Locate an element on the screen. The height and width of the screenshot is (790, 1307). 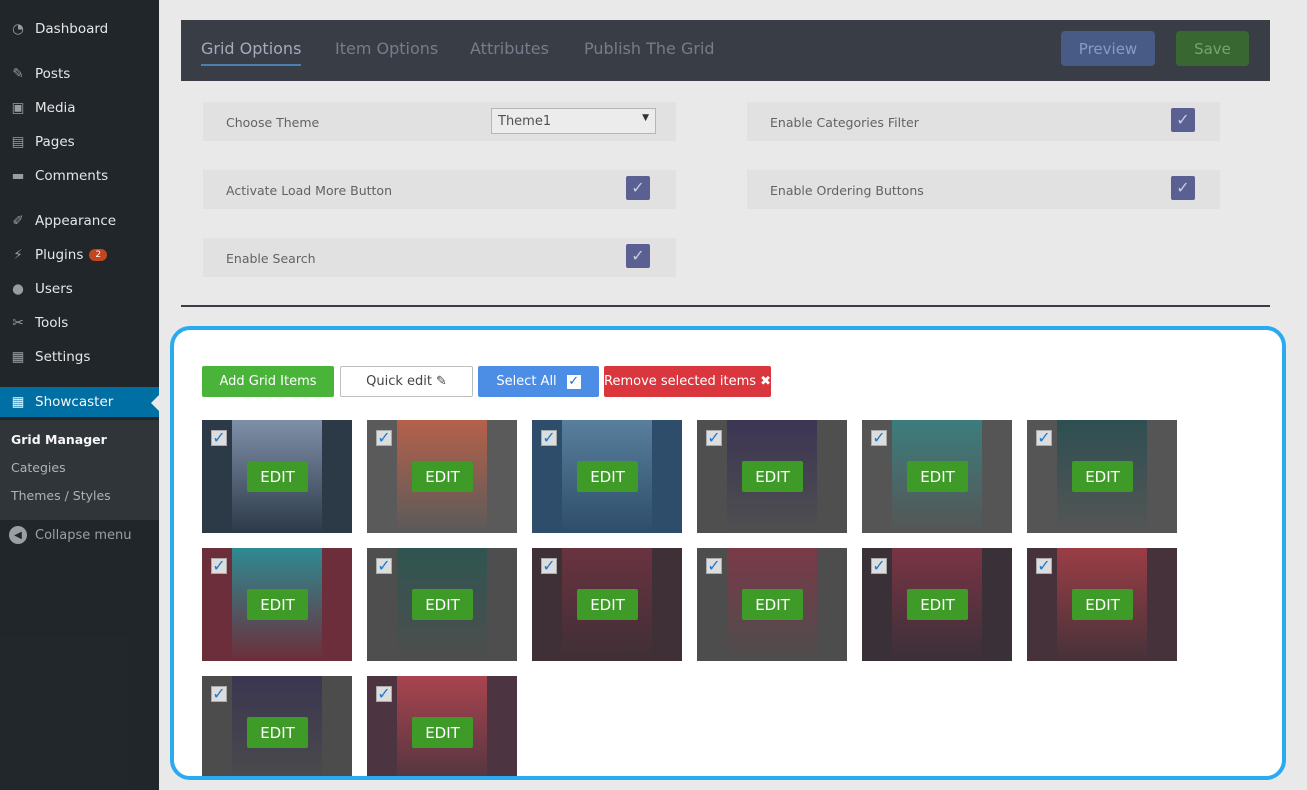
sidebar-item-comments: ▬ Comments is located at coordinates (79, 176).